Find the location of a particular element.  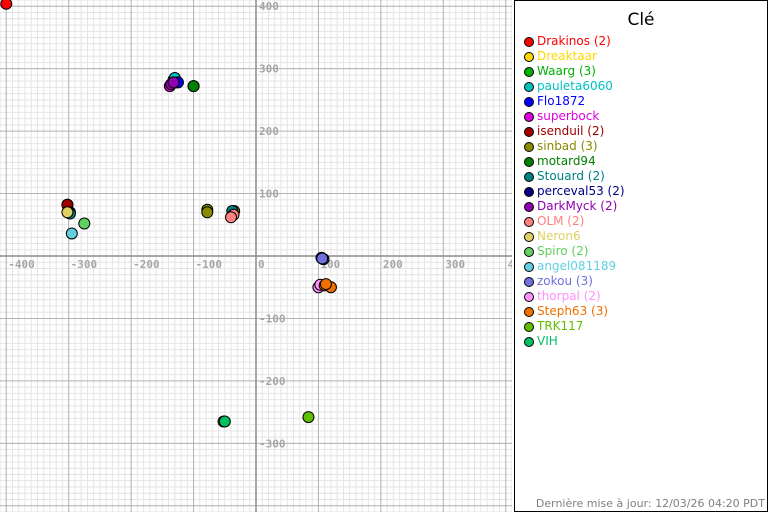

legend-label: Spiro (2) is located at coordinates (563, 251).